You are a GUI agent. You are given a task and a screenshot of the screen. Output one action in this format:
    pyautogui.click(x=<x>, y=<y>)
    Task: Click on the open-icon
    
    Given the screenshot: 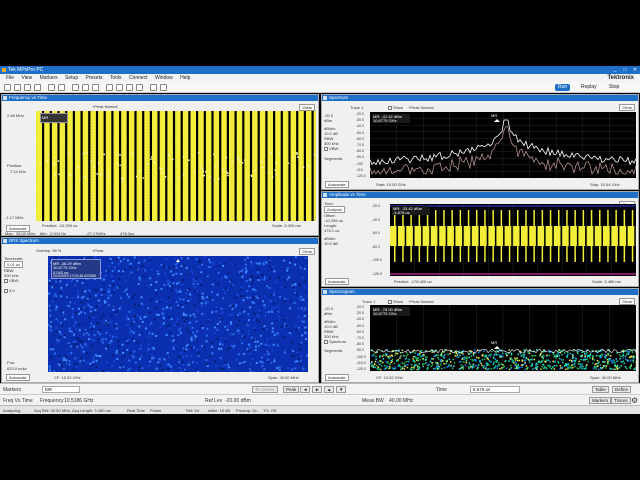 What is the action you would take?
    pyautogui.click(x=17, y=87)
    